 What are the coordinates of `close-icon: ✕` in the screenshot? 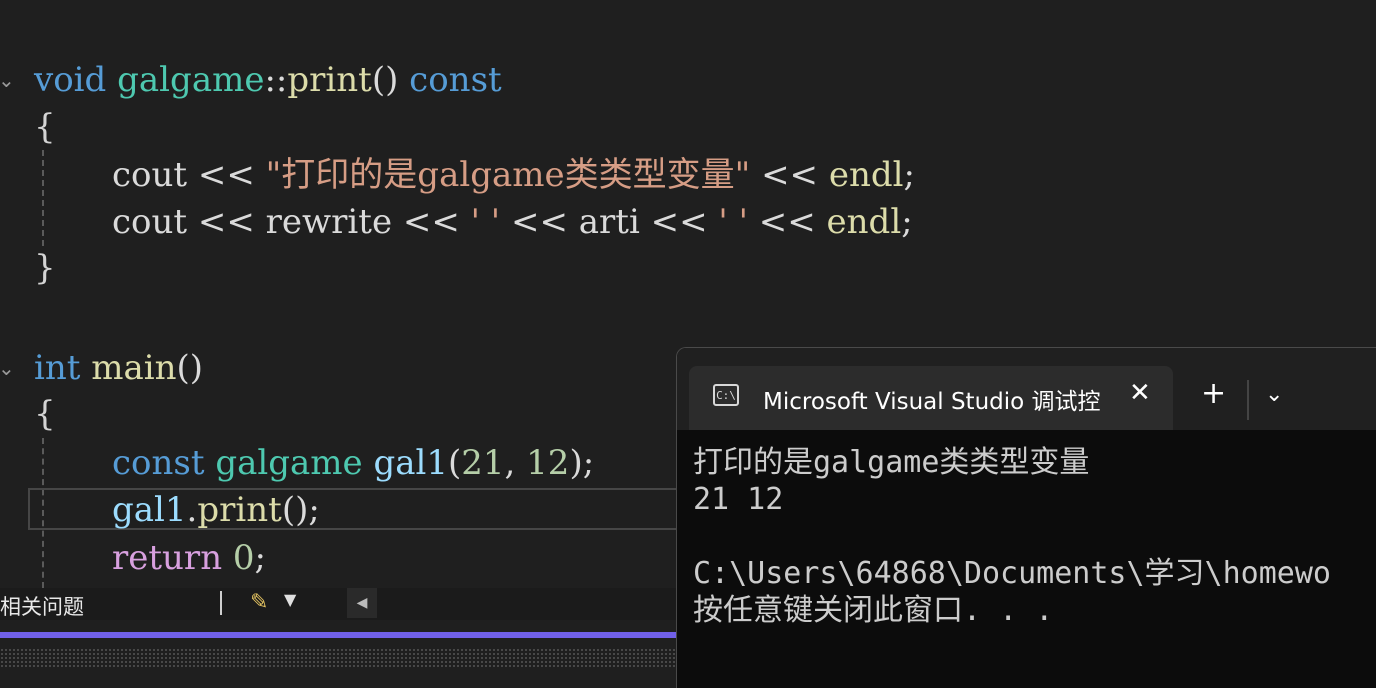 It's located at (1140, 393).